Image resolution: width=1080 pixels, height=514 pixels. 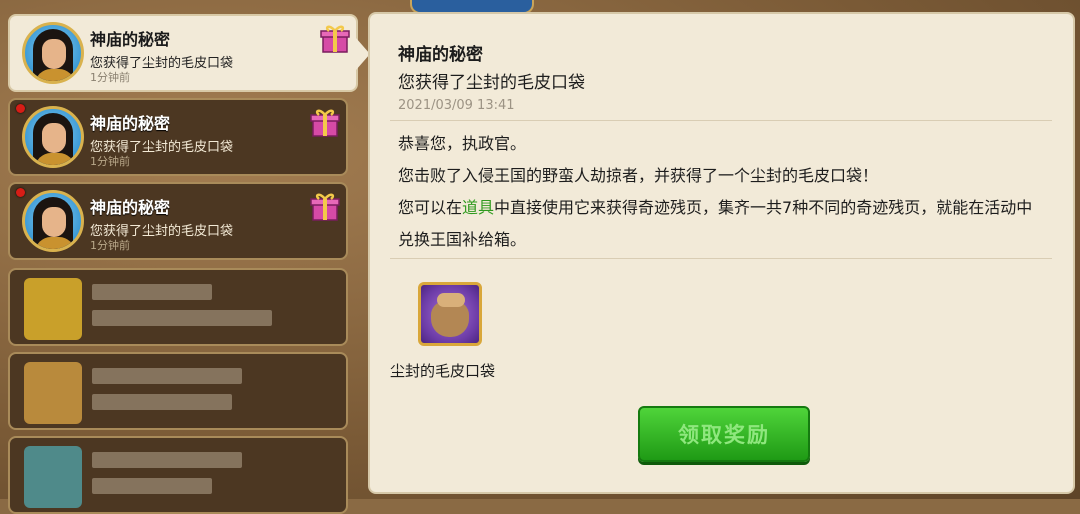 What do you see at coordinates (456, 105) in the screenshot?
I see `detail-date: 2021/03/09 13:41` at bounding box center [456, 105].